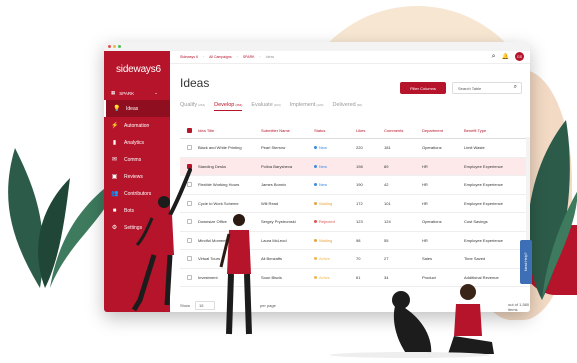 The height and width of the screenshot is (363, 577). I want to click on likes-cell: 172, so click(359, 203).